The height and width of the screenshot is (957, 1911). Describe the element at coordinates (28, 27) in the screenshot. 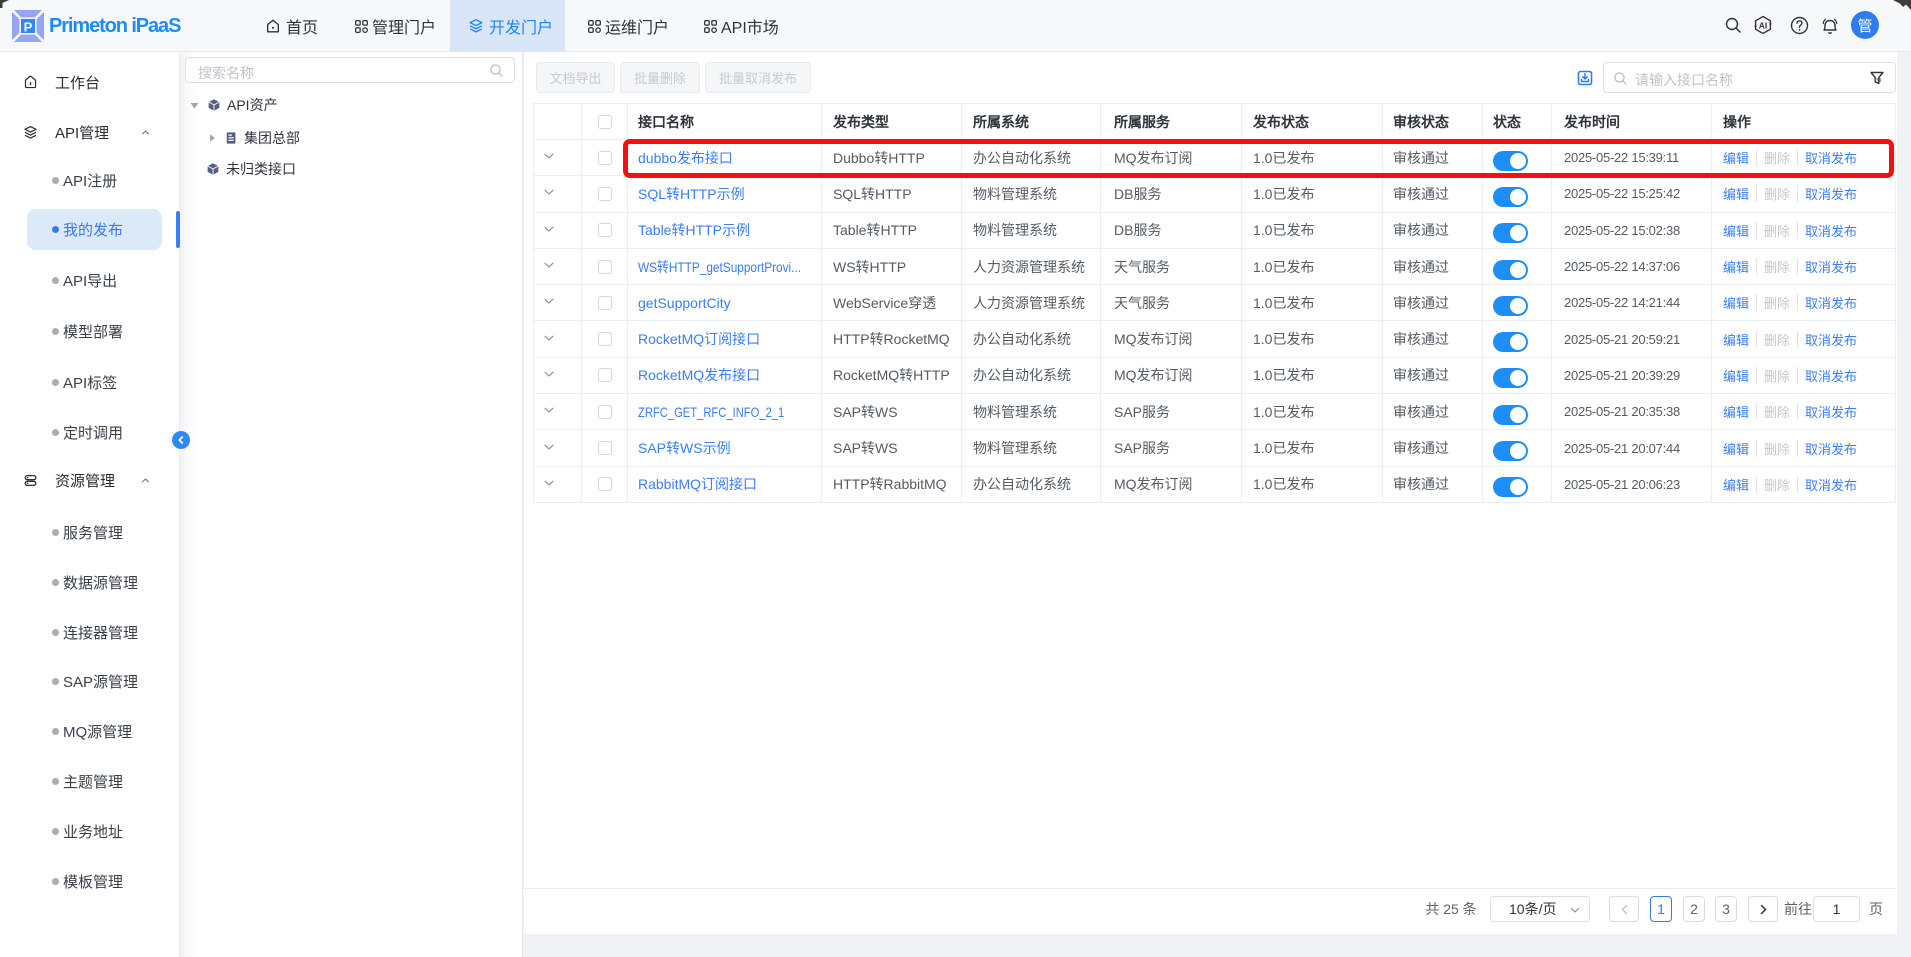

I see `svg-text: P` at that location.